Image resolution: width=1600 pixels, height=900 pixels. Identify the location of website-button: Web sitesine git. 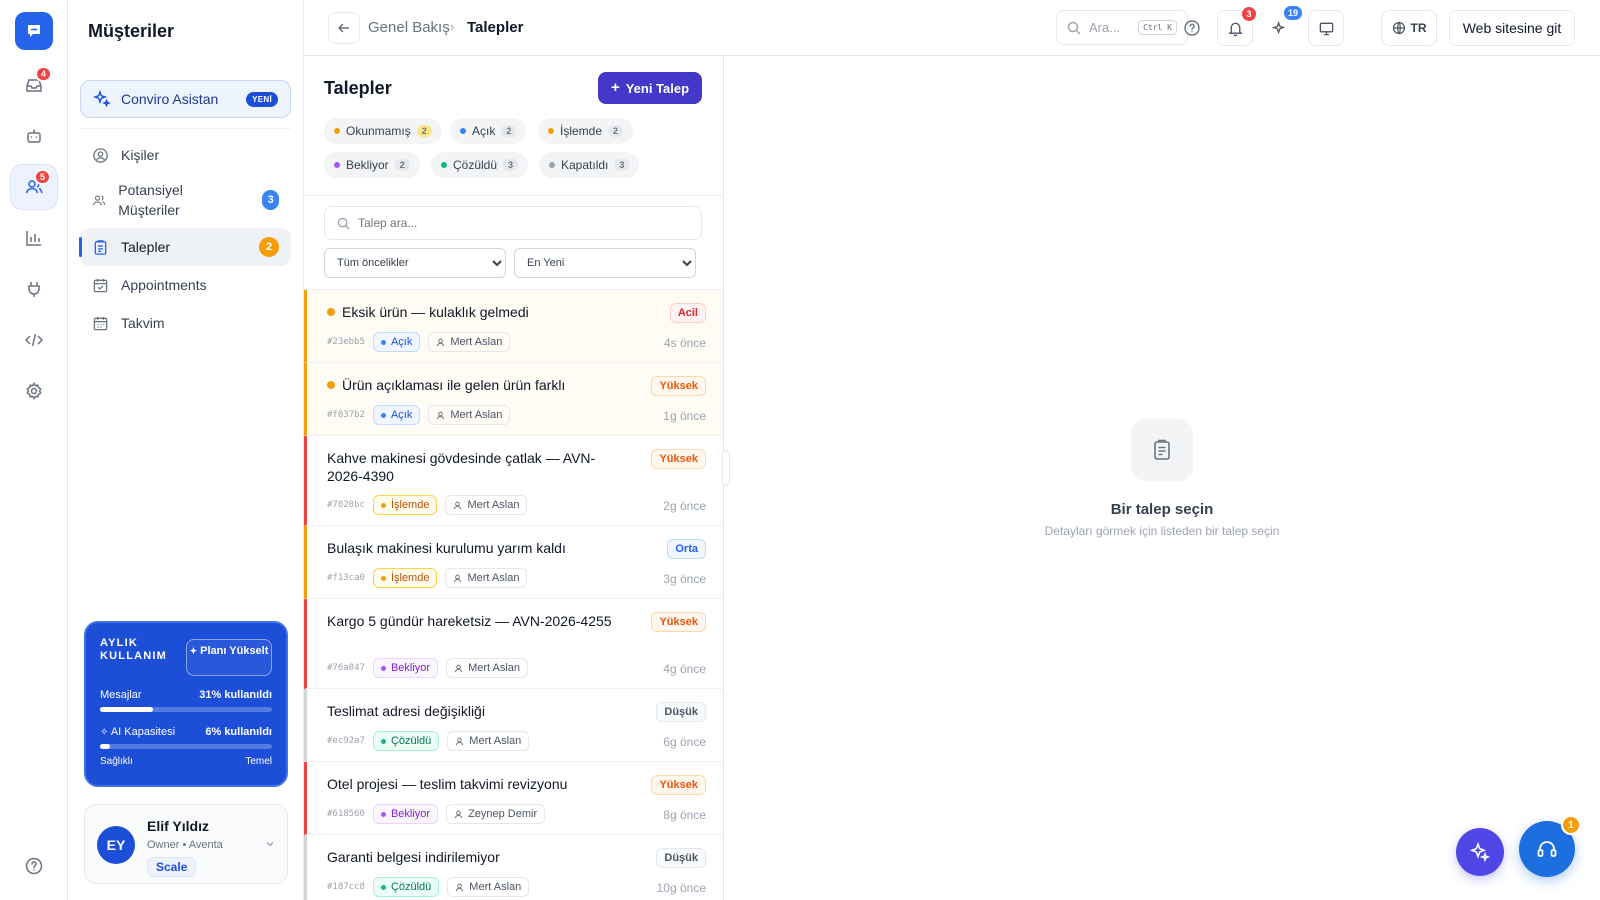
(1512, 28).